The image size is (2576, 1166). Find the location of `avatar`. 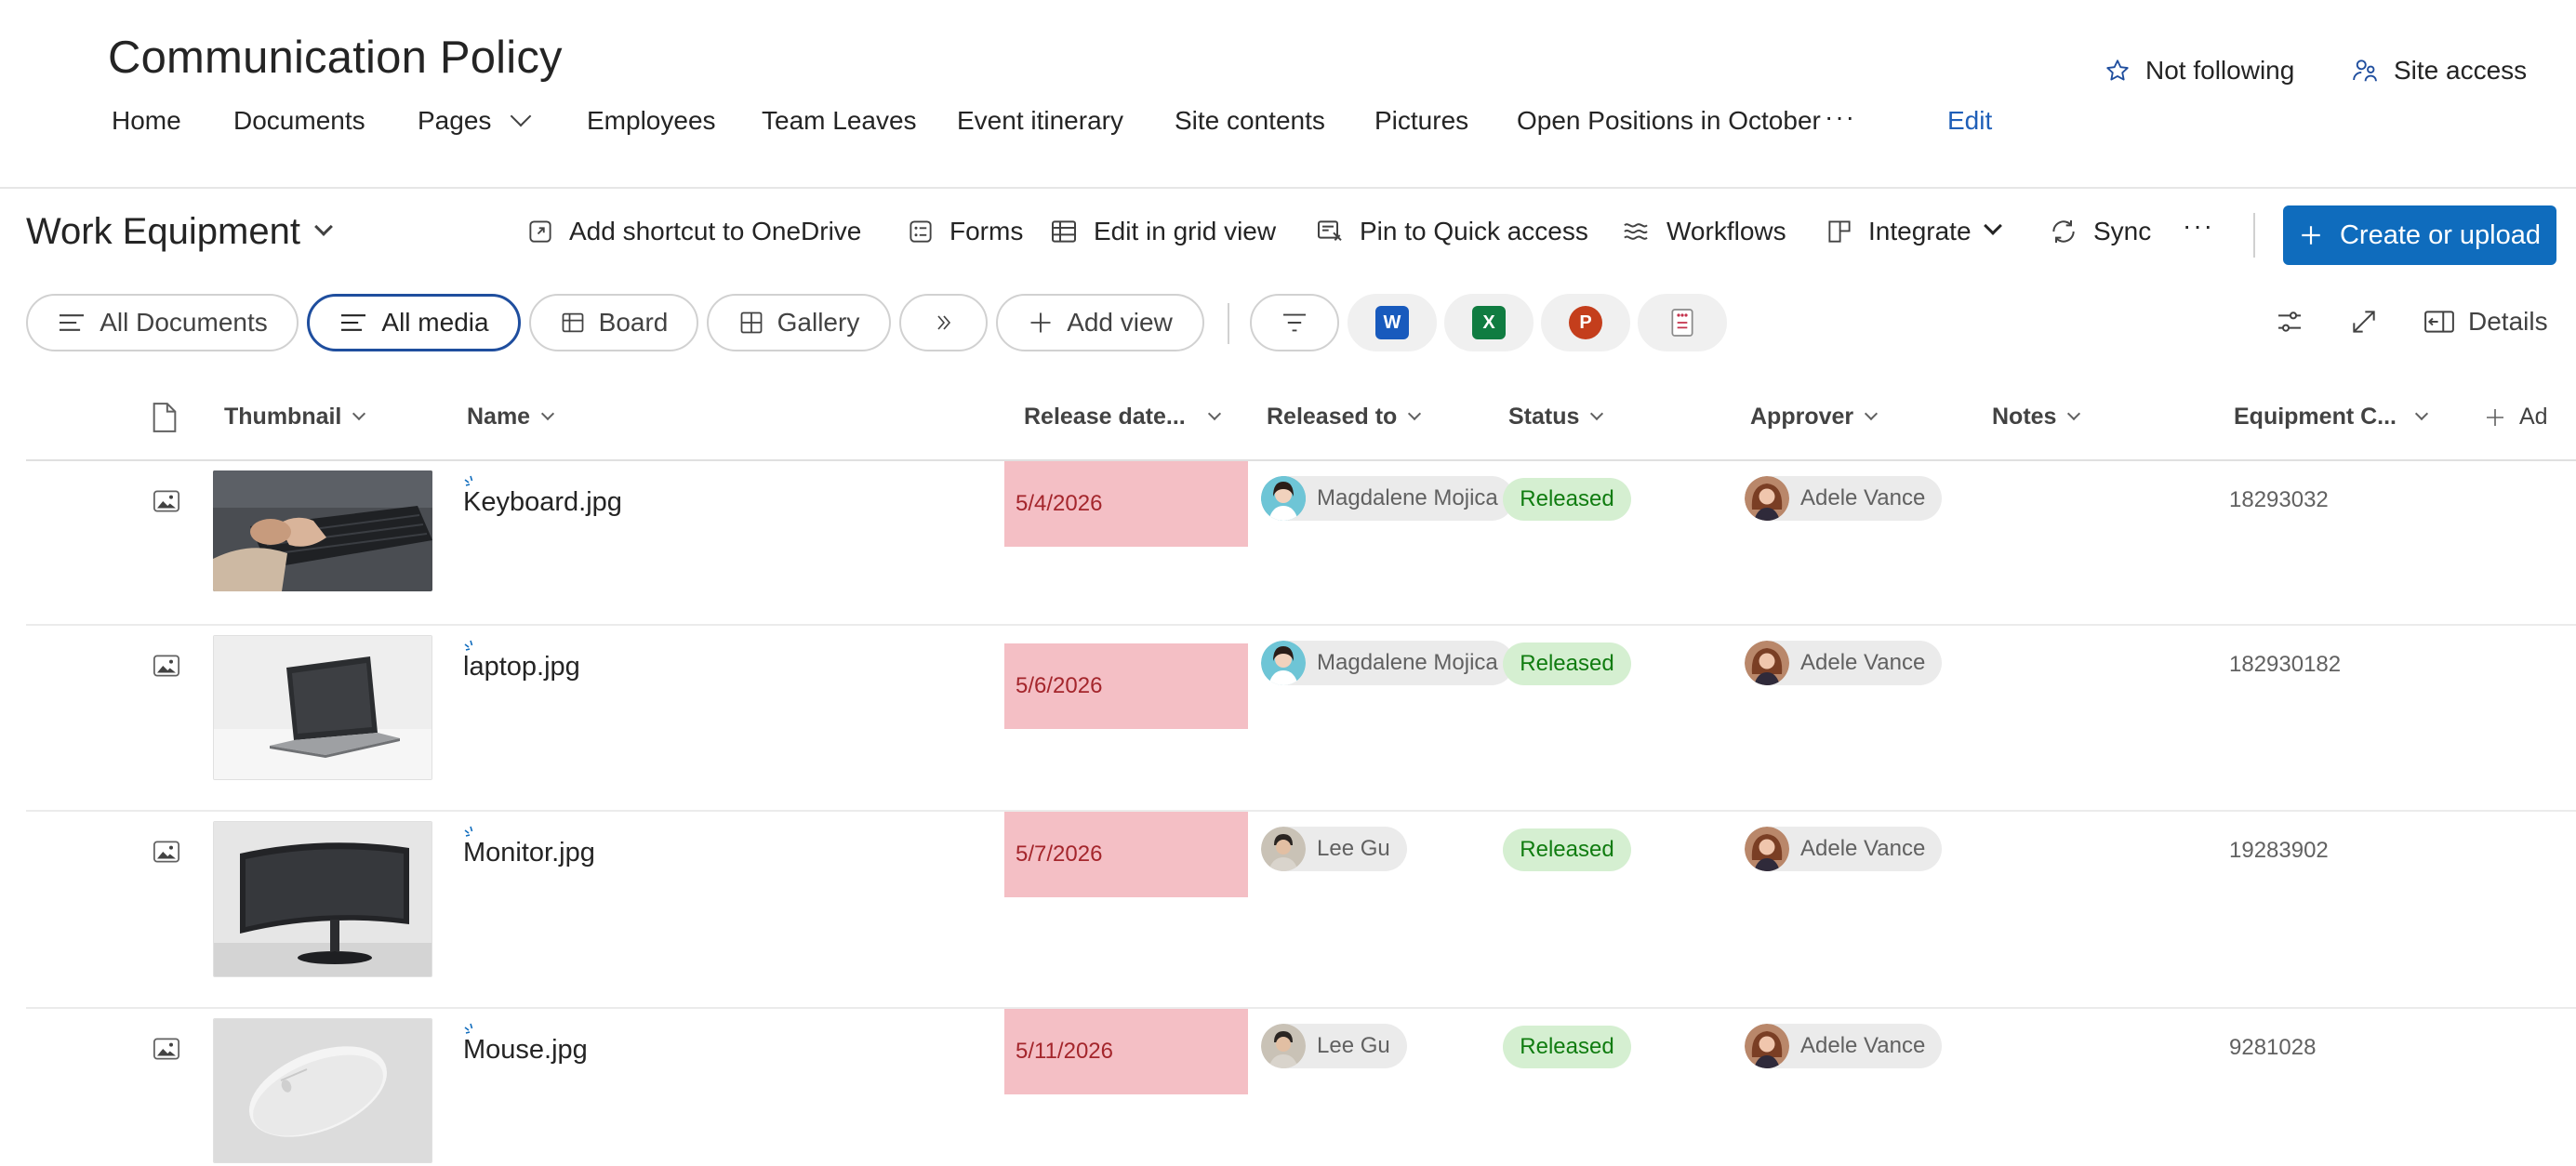

avatar is located at coordinates (1767, 663).